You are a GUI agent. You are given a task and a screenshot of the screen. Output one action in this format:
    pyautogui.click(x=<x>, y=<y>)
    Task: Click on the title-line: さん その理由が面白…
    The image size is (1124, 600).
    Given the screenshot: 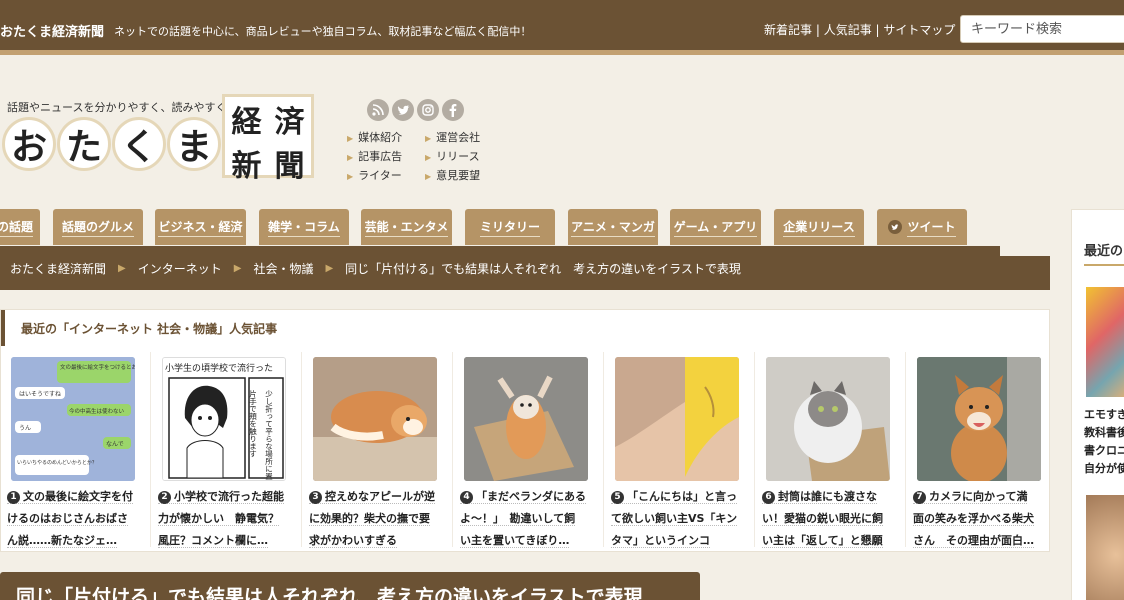 What is the action you would take?
    pyautogui.click(x=973, y=541)
    